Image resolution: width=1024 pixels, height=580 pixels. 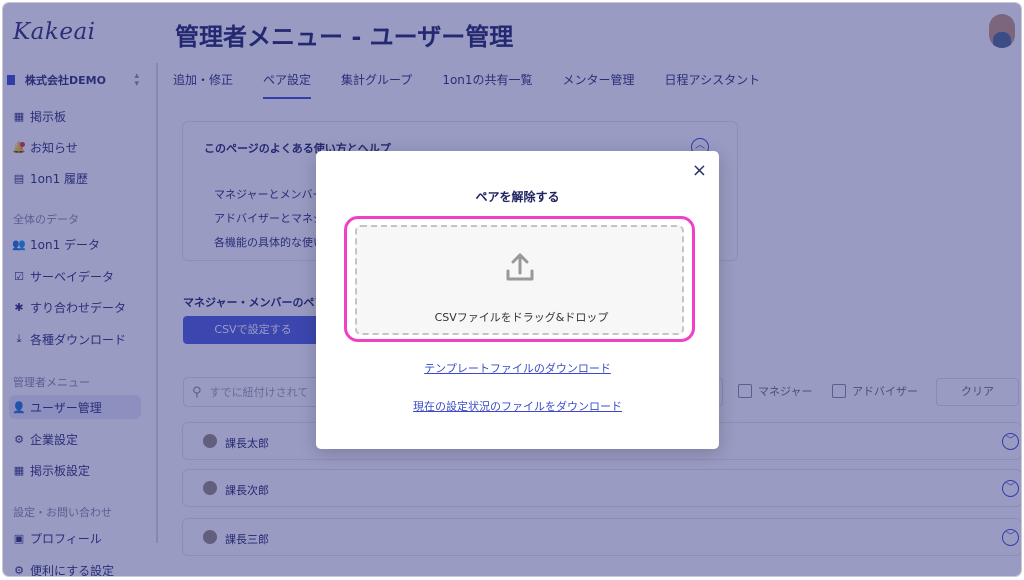 I want to click on csv-dropzone: CSVファイルをドラッグ&ドロップ, so click(x=519, y=280).